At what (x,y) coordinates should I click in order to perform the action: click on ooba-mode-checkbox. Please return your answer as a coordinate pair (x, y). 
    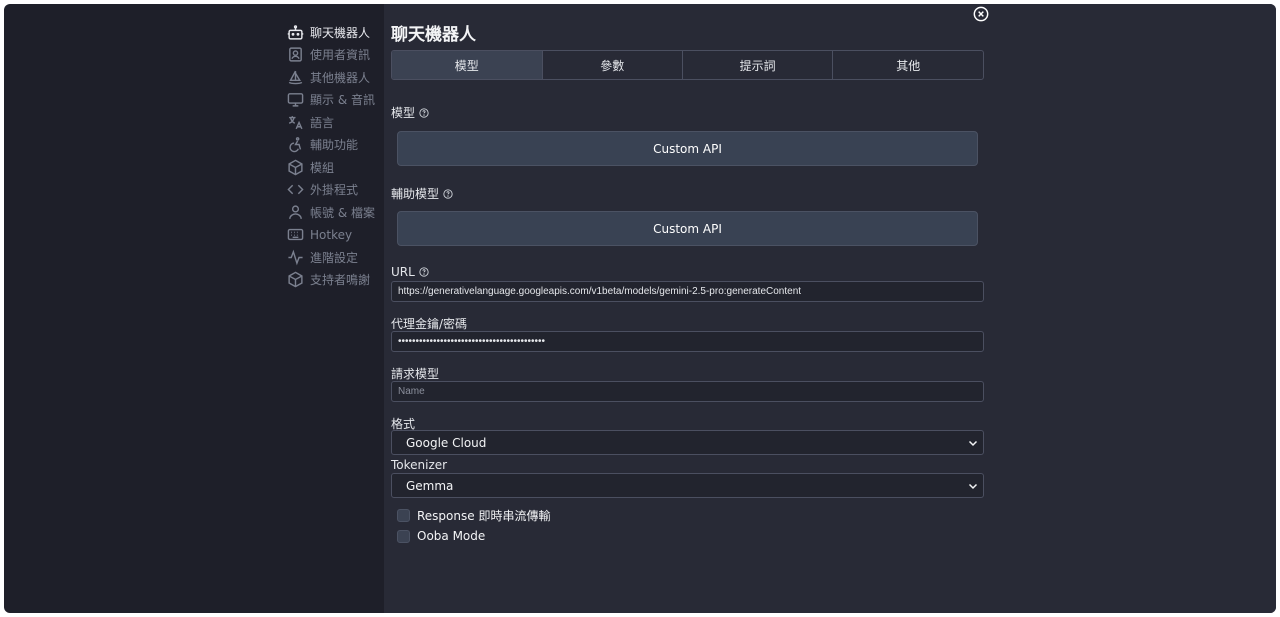
    Looking at the image, I should click on (403, 536).